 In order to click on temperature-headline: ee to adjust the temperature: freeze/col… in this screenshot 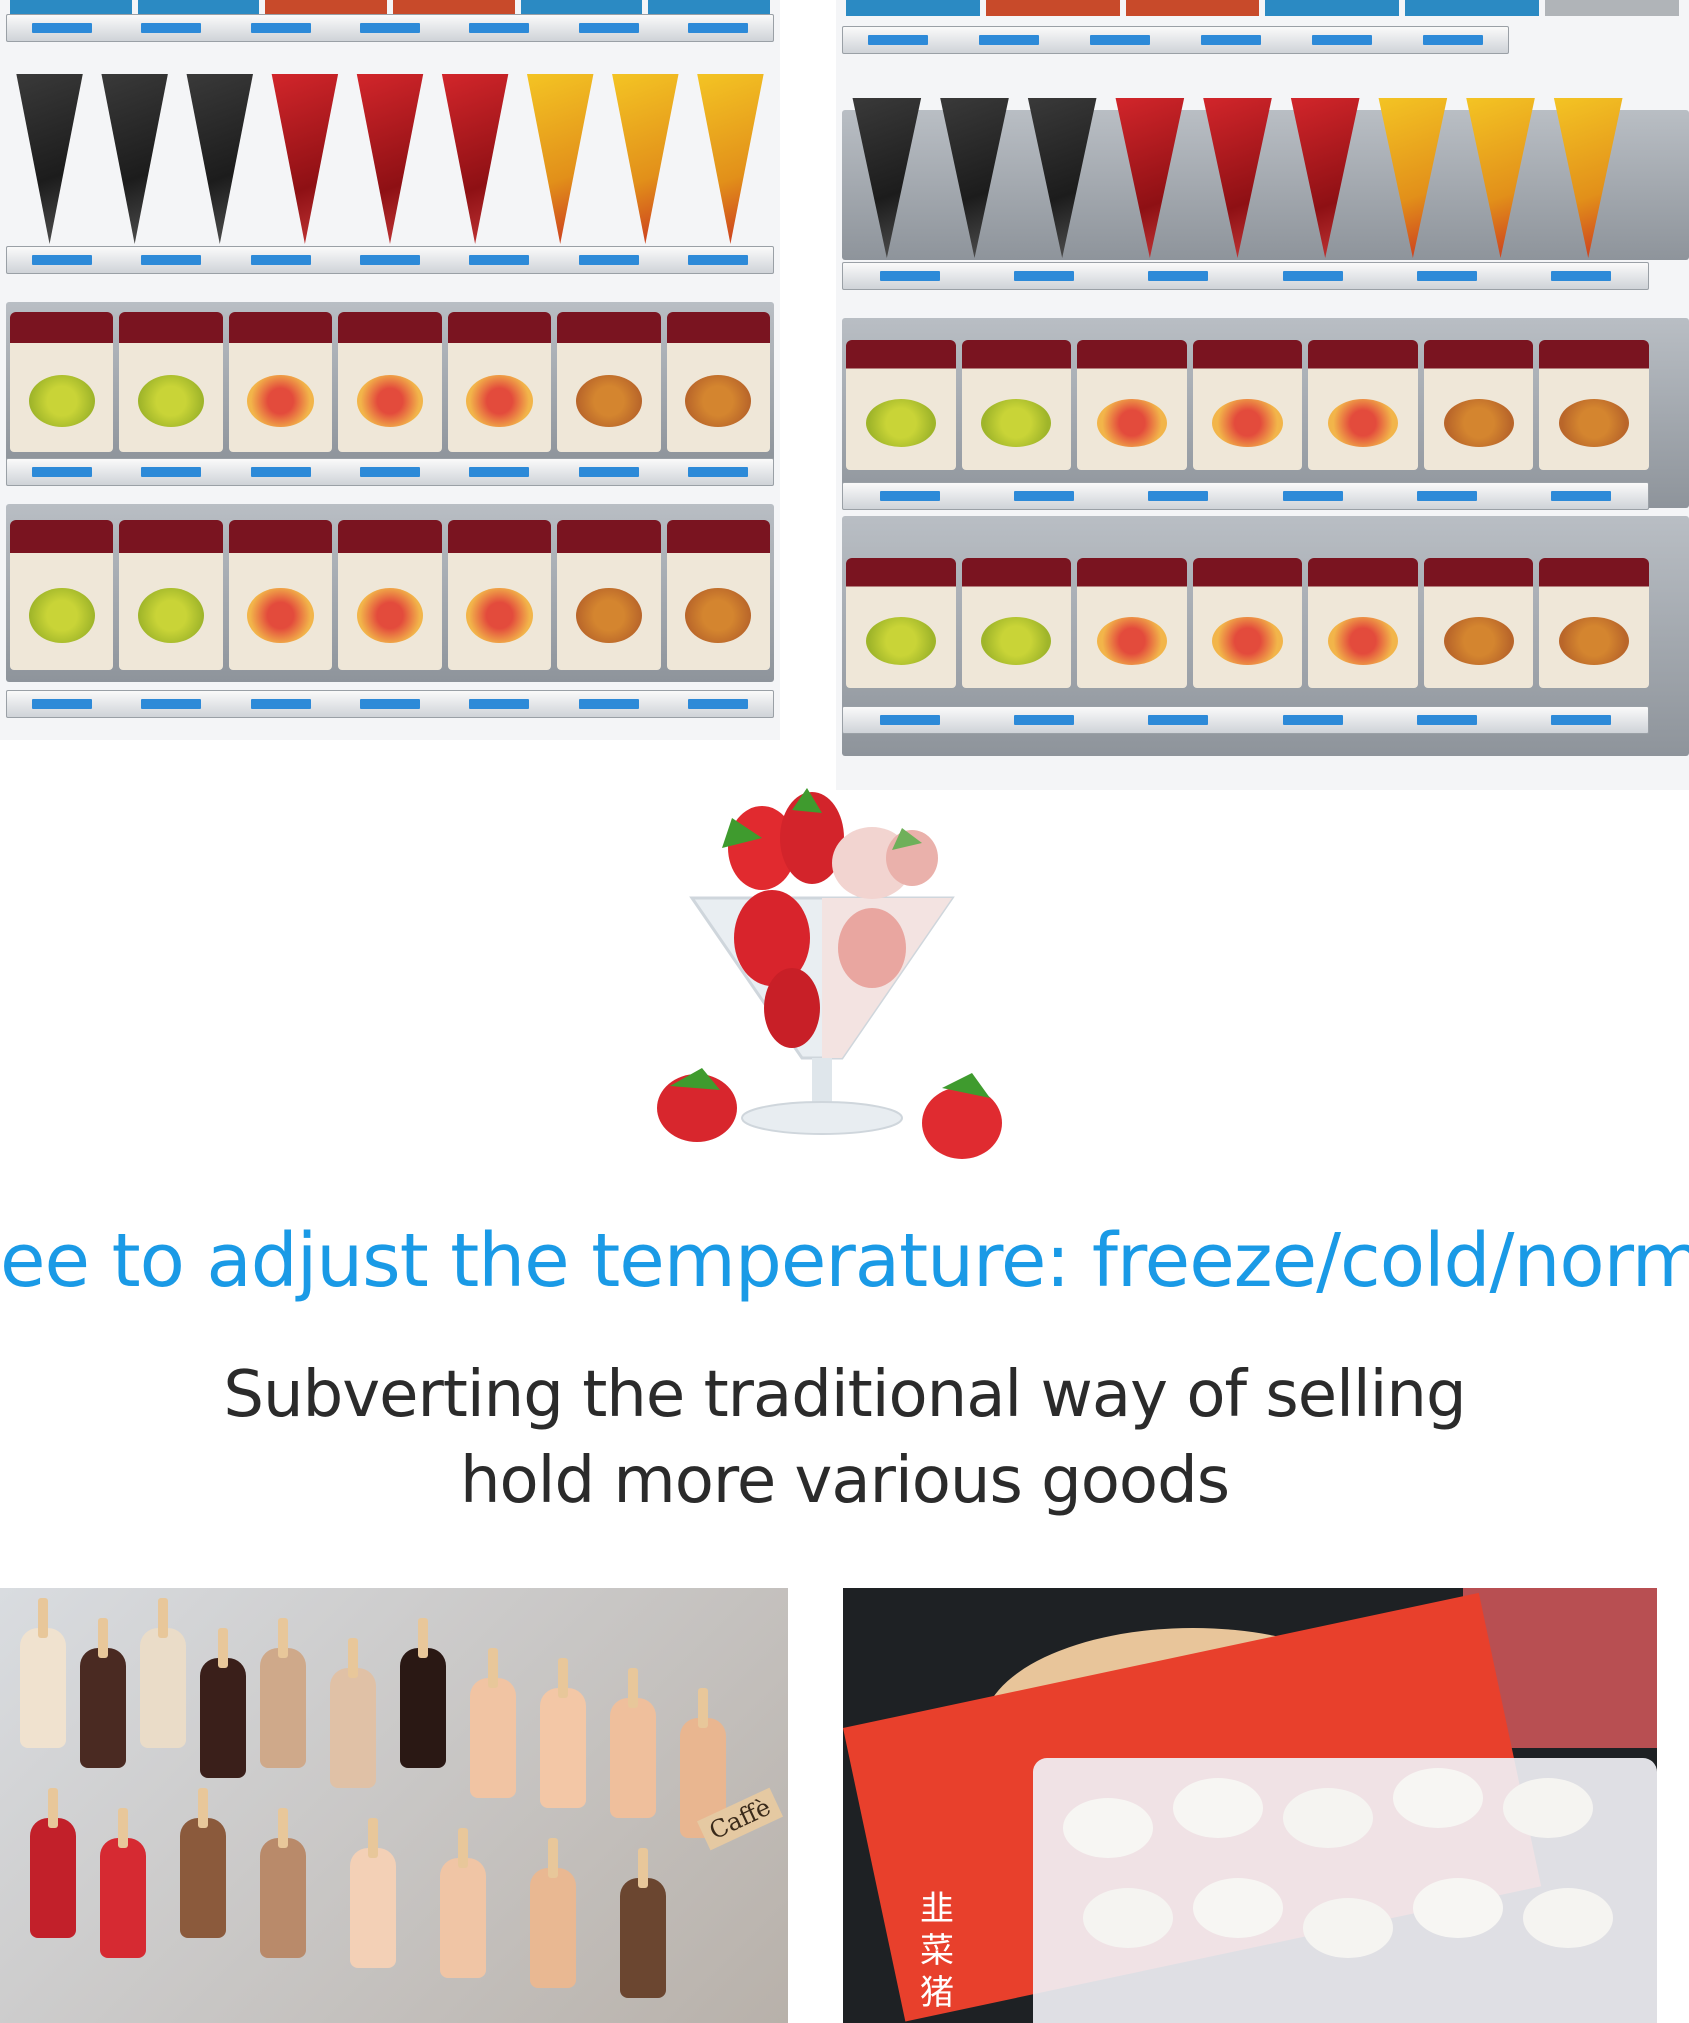, I will do `click(844, 1261)`.